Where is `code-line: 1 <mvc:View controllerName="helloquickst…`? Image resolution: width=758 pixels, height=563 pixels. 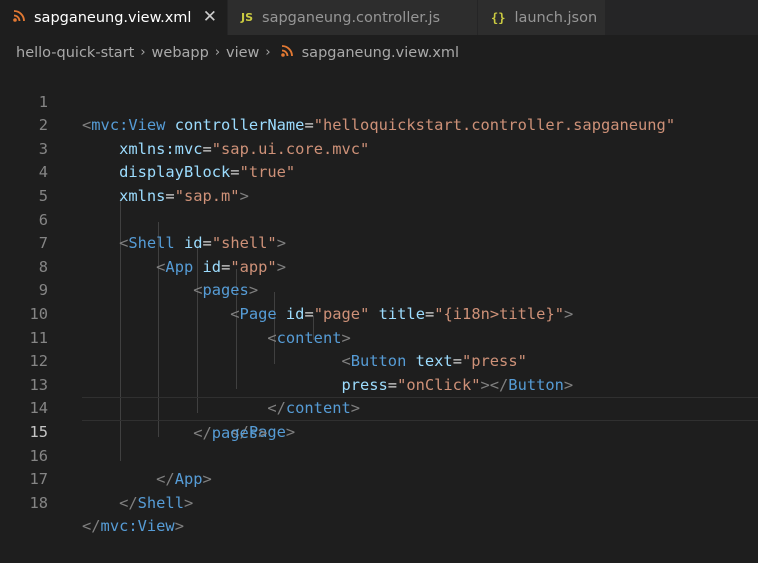
code-line: 1 <mvc:View controllerName="helloquickst… is located at coordinates (379, 101).